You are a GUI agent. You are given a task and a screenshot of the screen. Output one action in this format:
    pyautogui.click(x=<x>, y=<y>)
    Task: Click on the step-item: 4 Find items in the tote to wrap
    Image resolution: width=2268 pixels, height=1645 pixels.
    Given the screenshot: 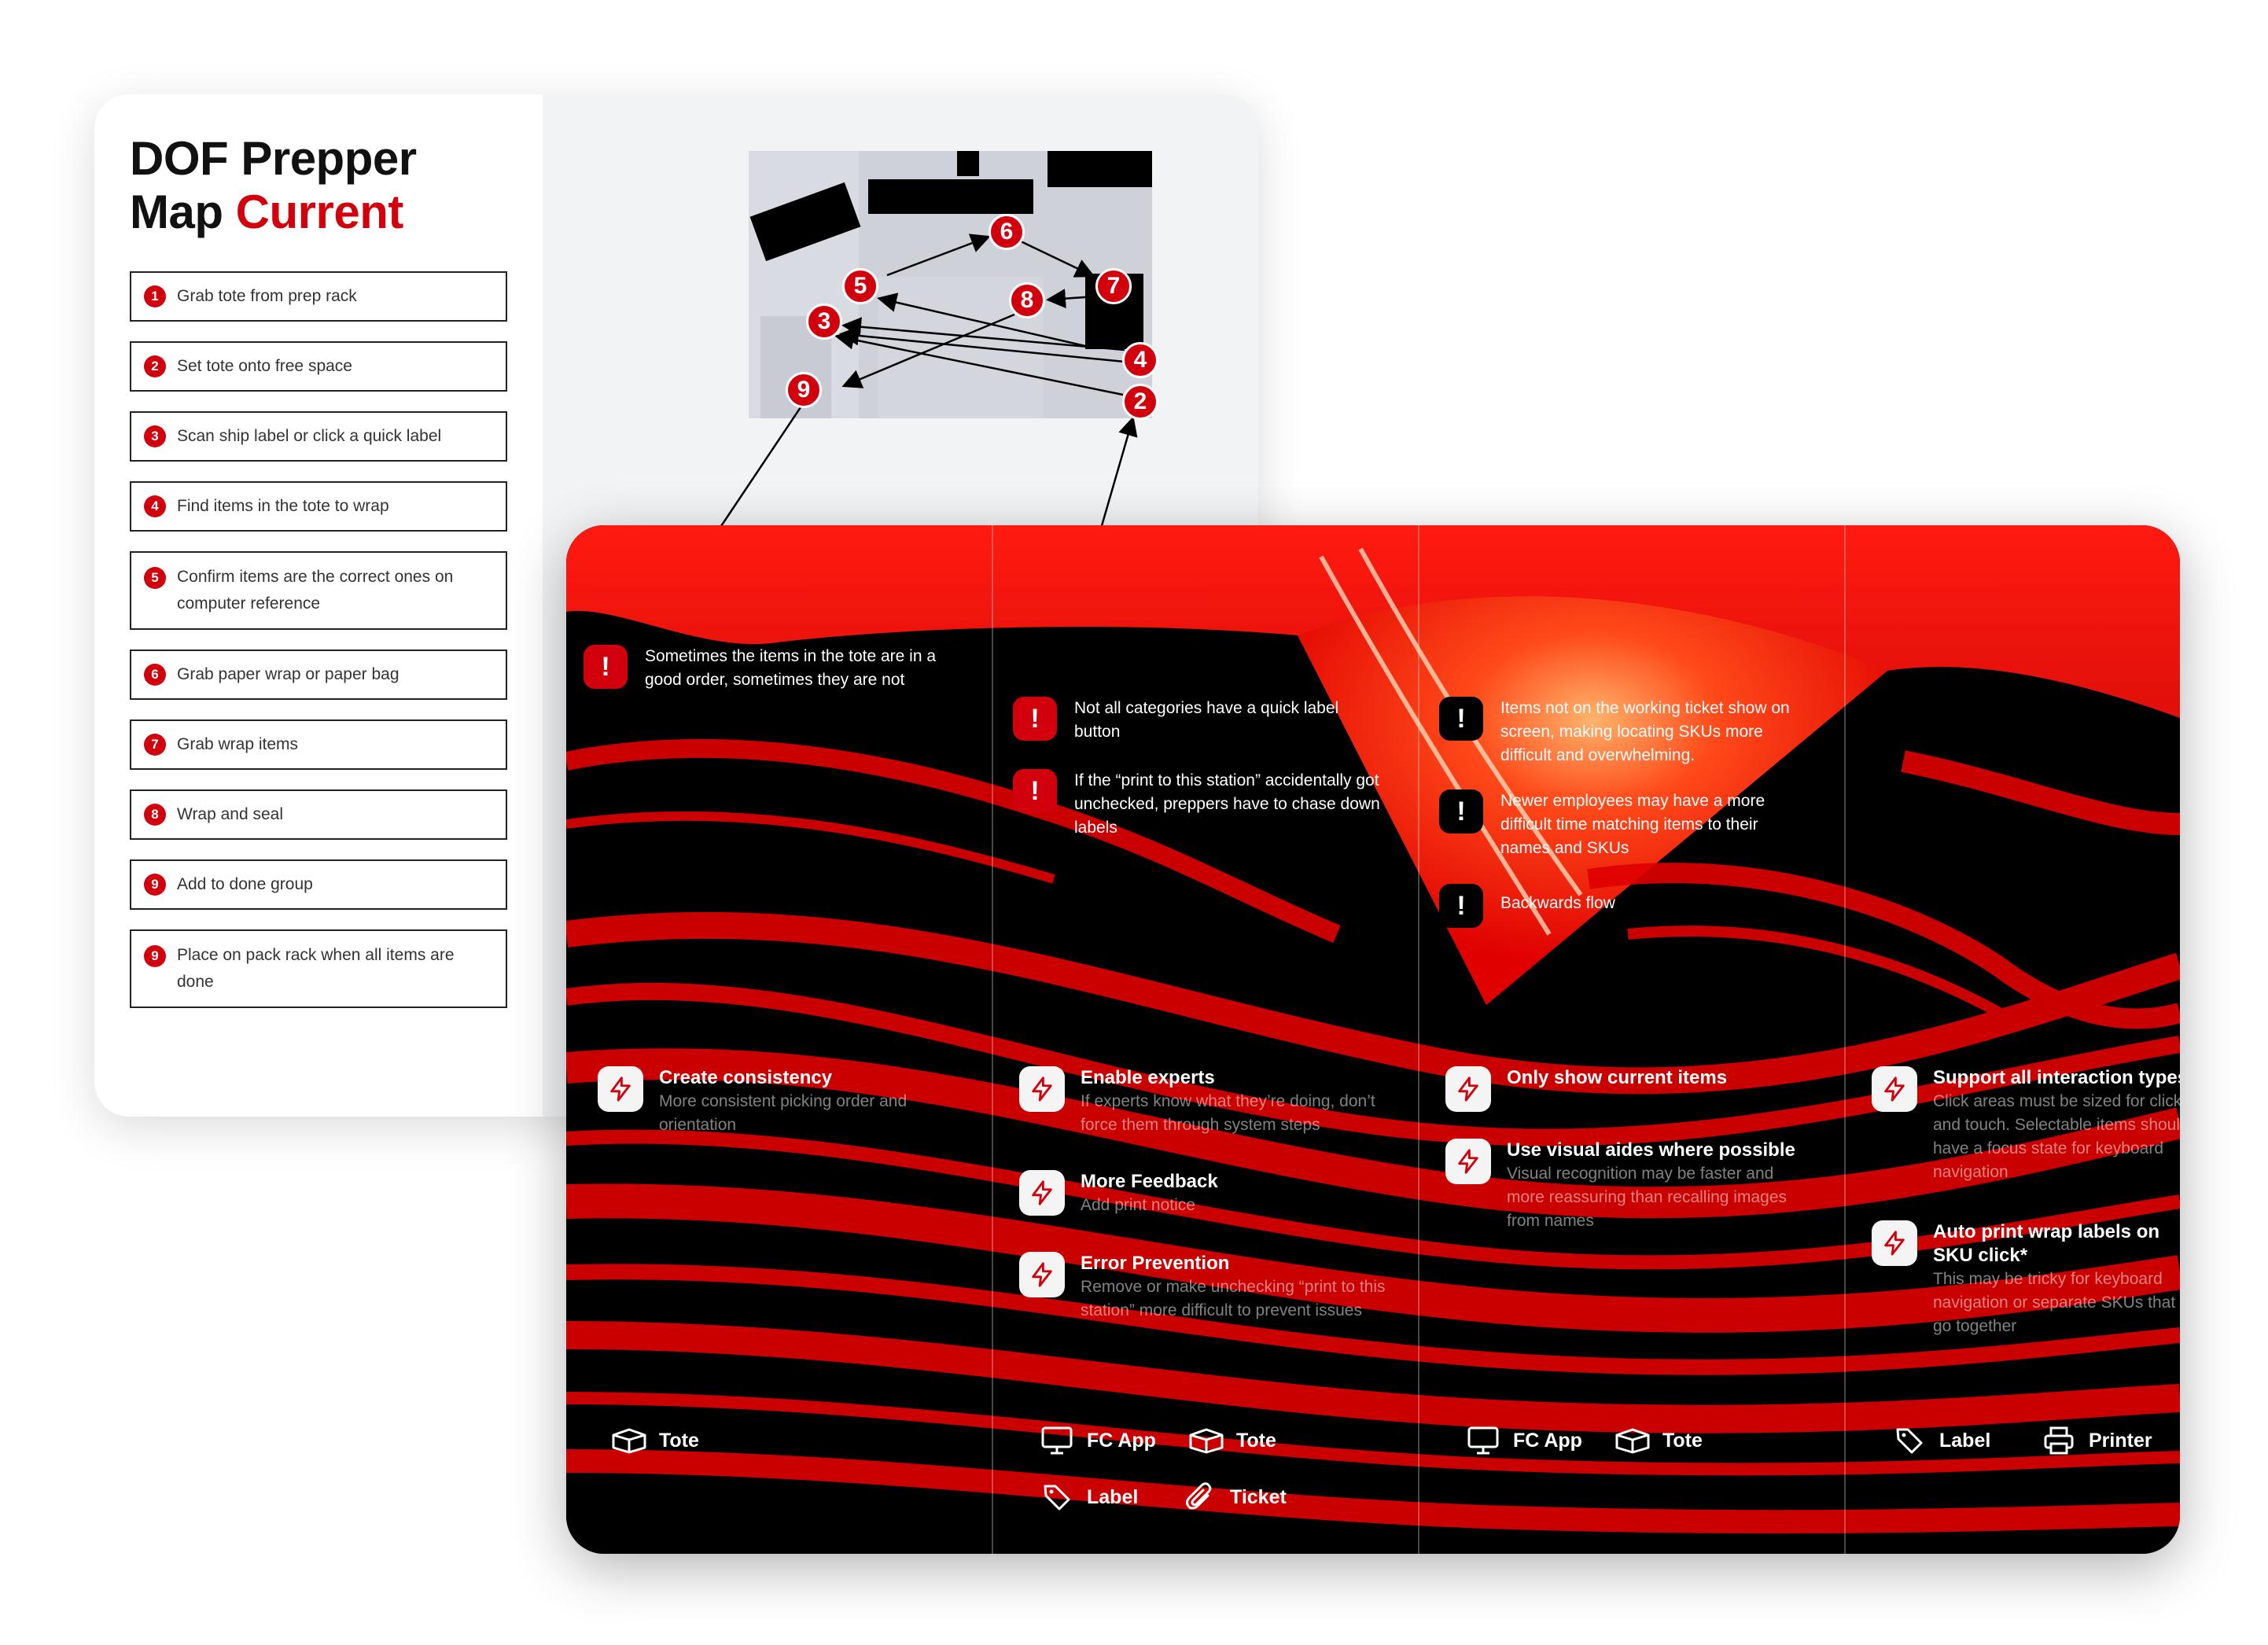 What is the action you would take?
    pyautogui.click(x=318, y=506)
    